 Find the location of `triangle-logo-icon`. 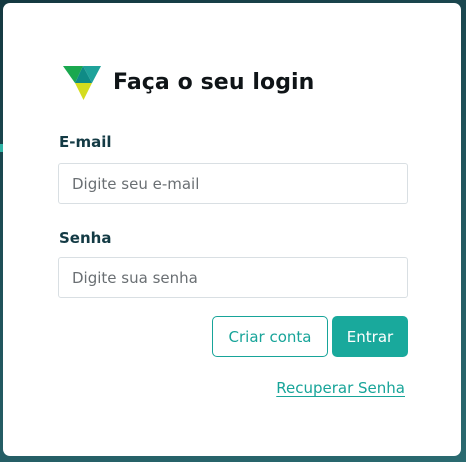

triangle-logo-icon is located at coordinates (82, 83).